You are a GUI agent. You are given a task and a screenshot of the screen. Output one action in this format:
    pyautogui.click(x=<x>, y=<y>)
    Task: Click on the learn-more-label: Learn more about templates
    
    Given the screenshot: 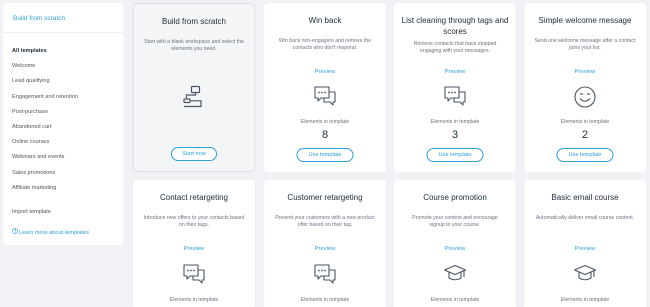 What is the action you would take?
    pyautogui.click(x=54, y=233)
    